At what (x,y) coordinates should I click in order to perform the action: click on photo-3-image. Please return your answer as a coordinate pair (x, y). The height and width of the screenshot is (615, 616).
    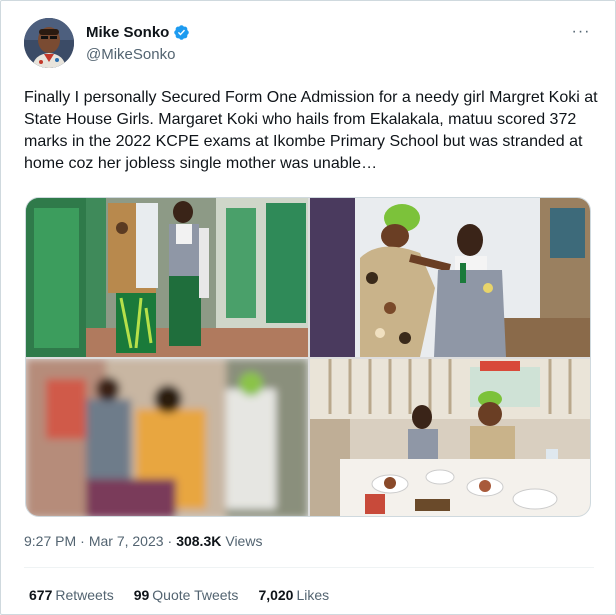
    Looking at the image, I should click on (167, 437).